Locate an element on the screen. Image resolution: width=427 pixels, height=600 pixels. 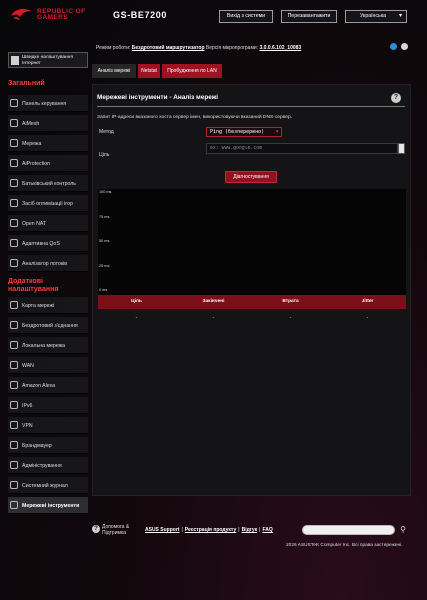
quick-setup-label: Швидке налаштування Інтернет is located at coordinates (47, 60).